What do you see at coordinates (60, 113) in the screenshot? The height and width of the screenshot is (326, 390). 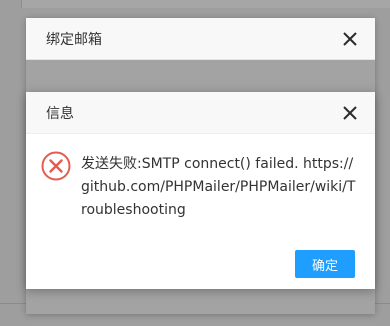 I see `info-dialog-title: 信息` at bounding box center [60, 113].